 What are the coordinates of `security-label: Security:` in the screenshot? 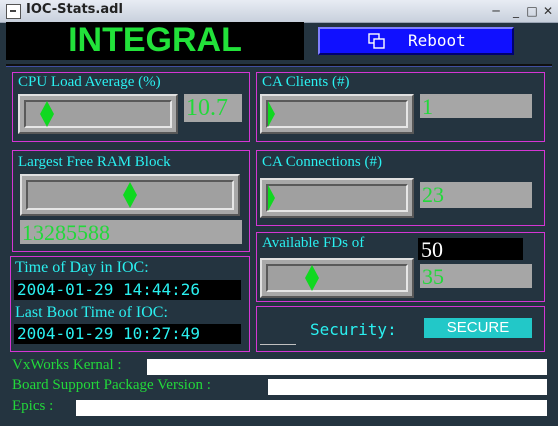 It's located at (353, 329).